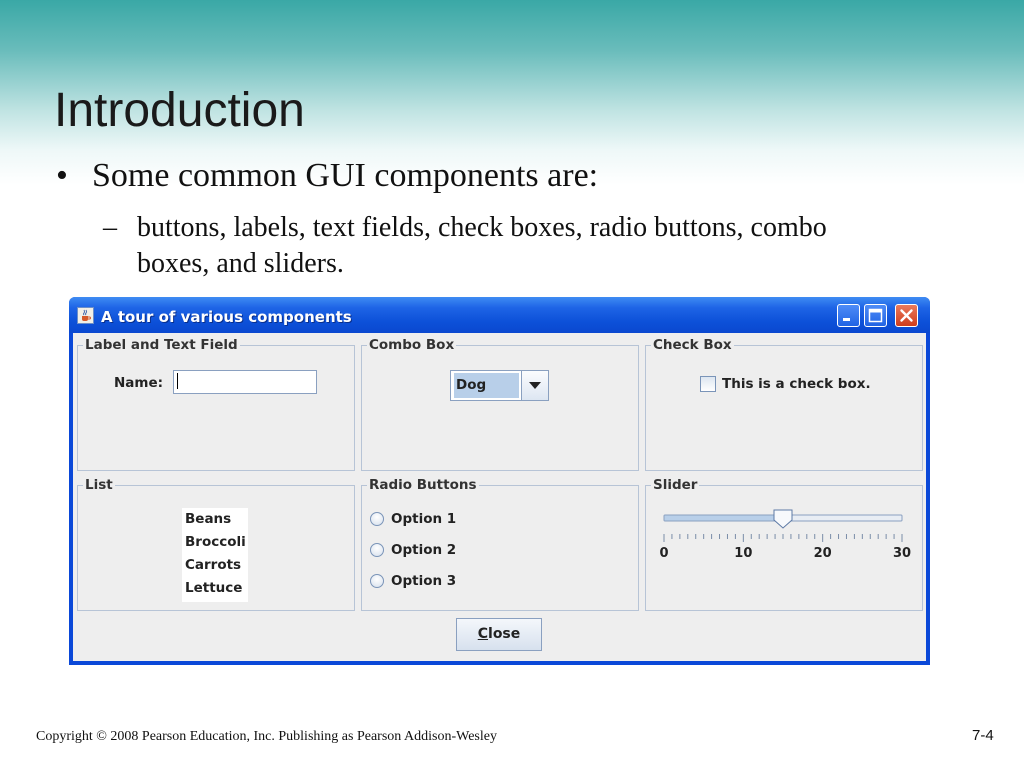  Describe the element at coordinates (139, 383) in the screenshot. I see `name-label: Name:` at that location.